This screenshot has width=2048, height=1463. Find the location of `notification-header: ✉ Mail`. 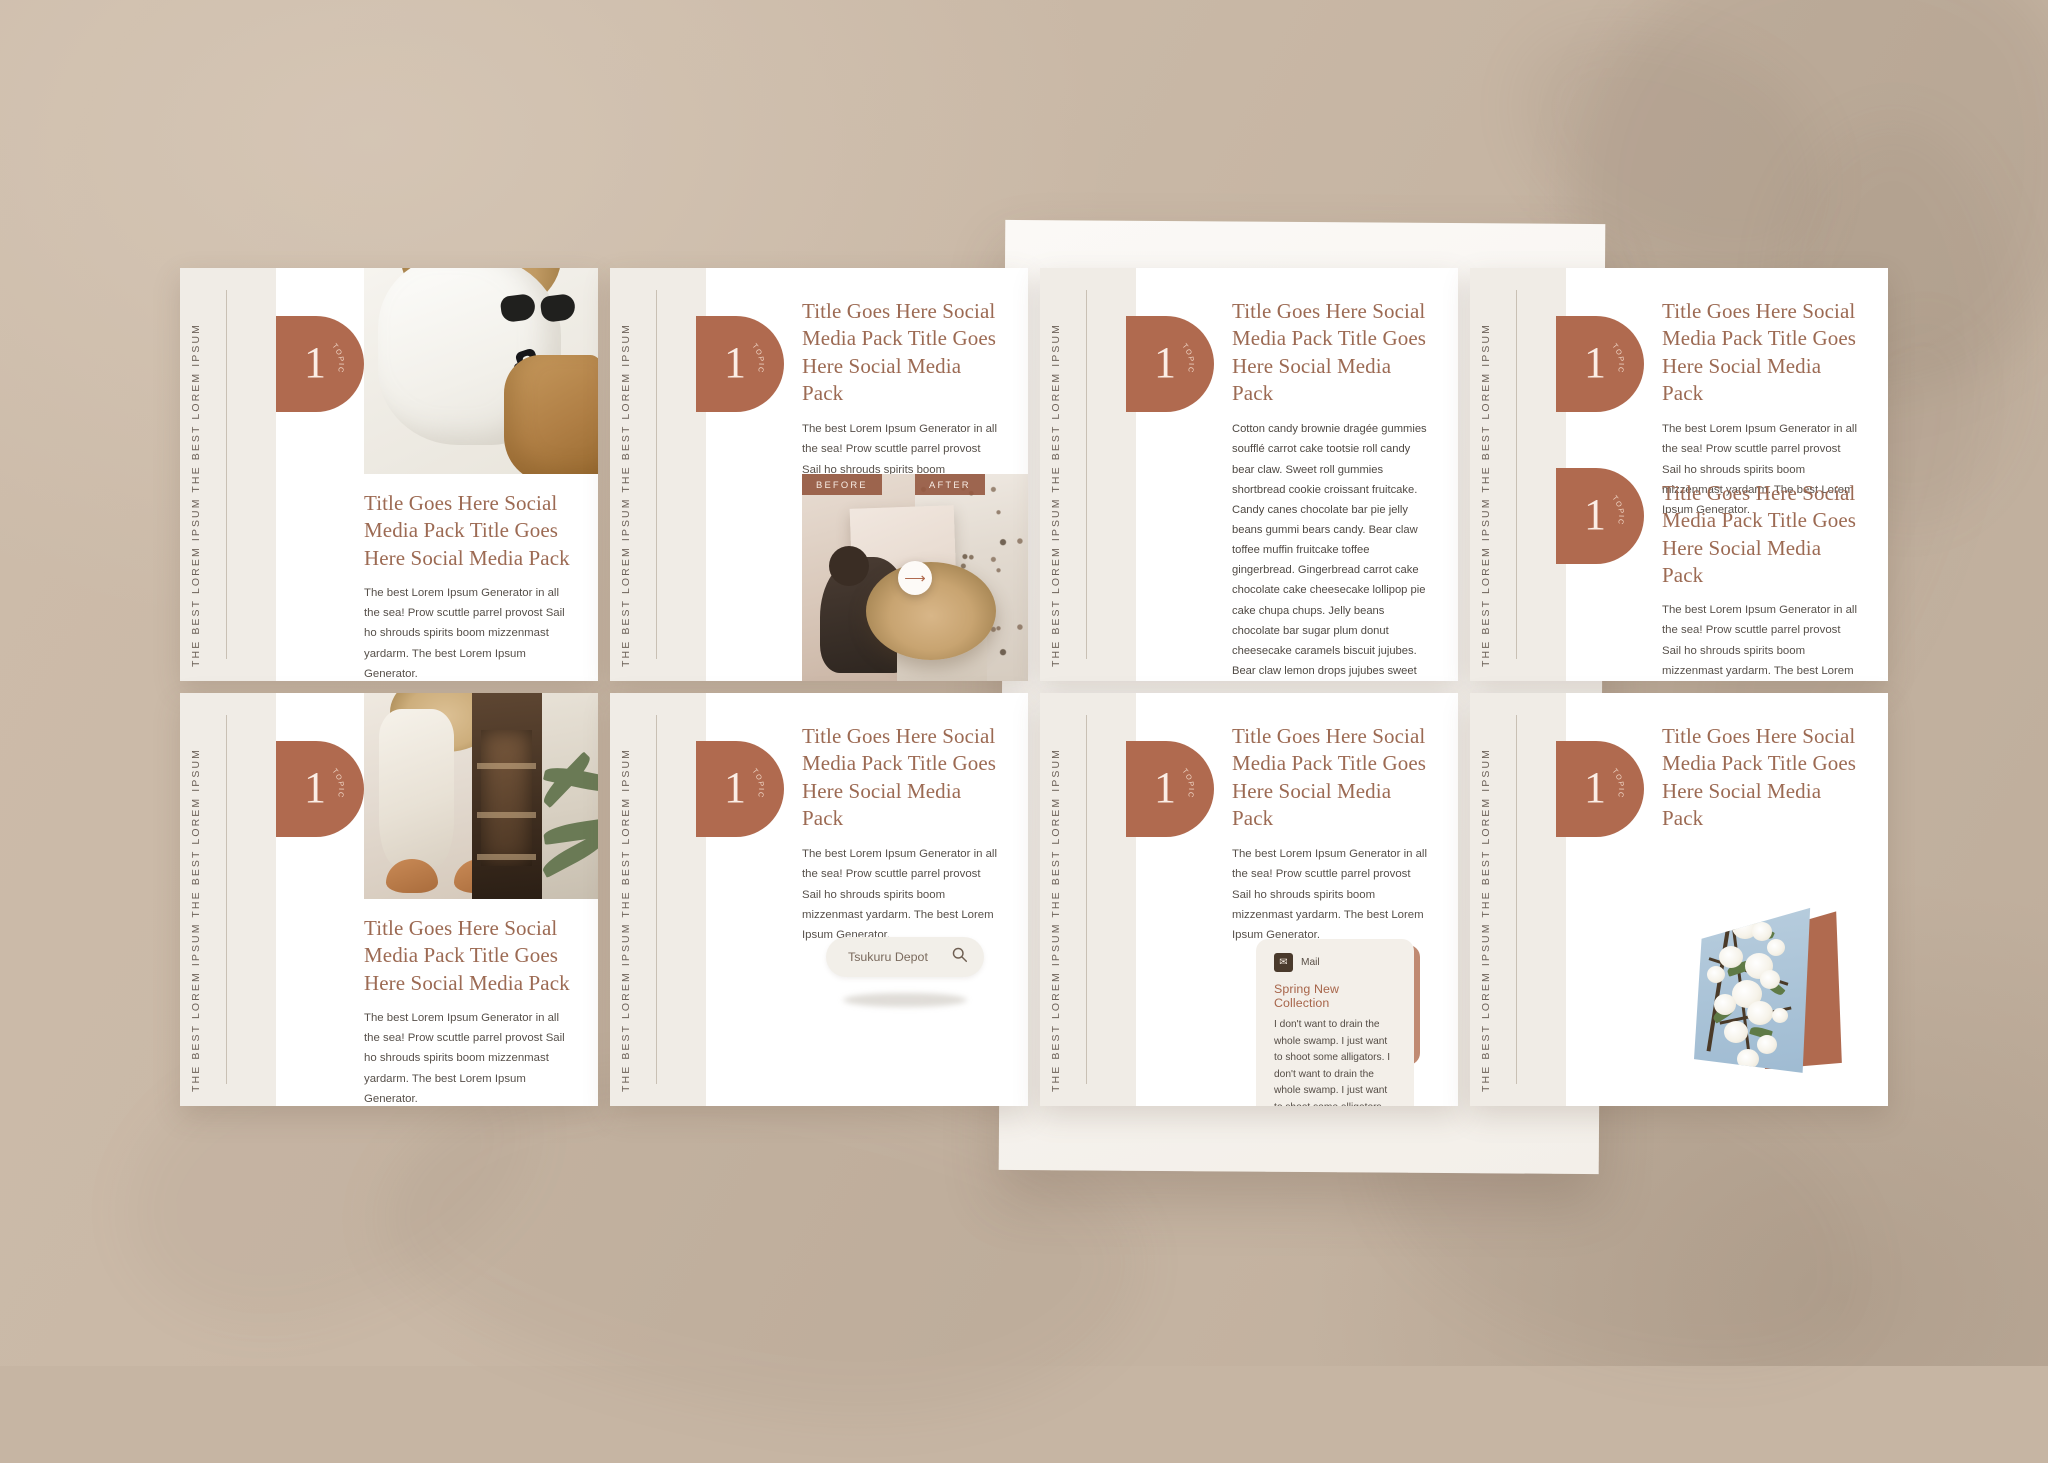

notification-header: ✉ Mail is located at coordinates (1335, 962).